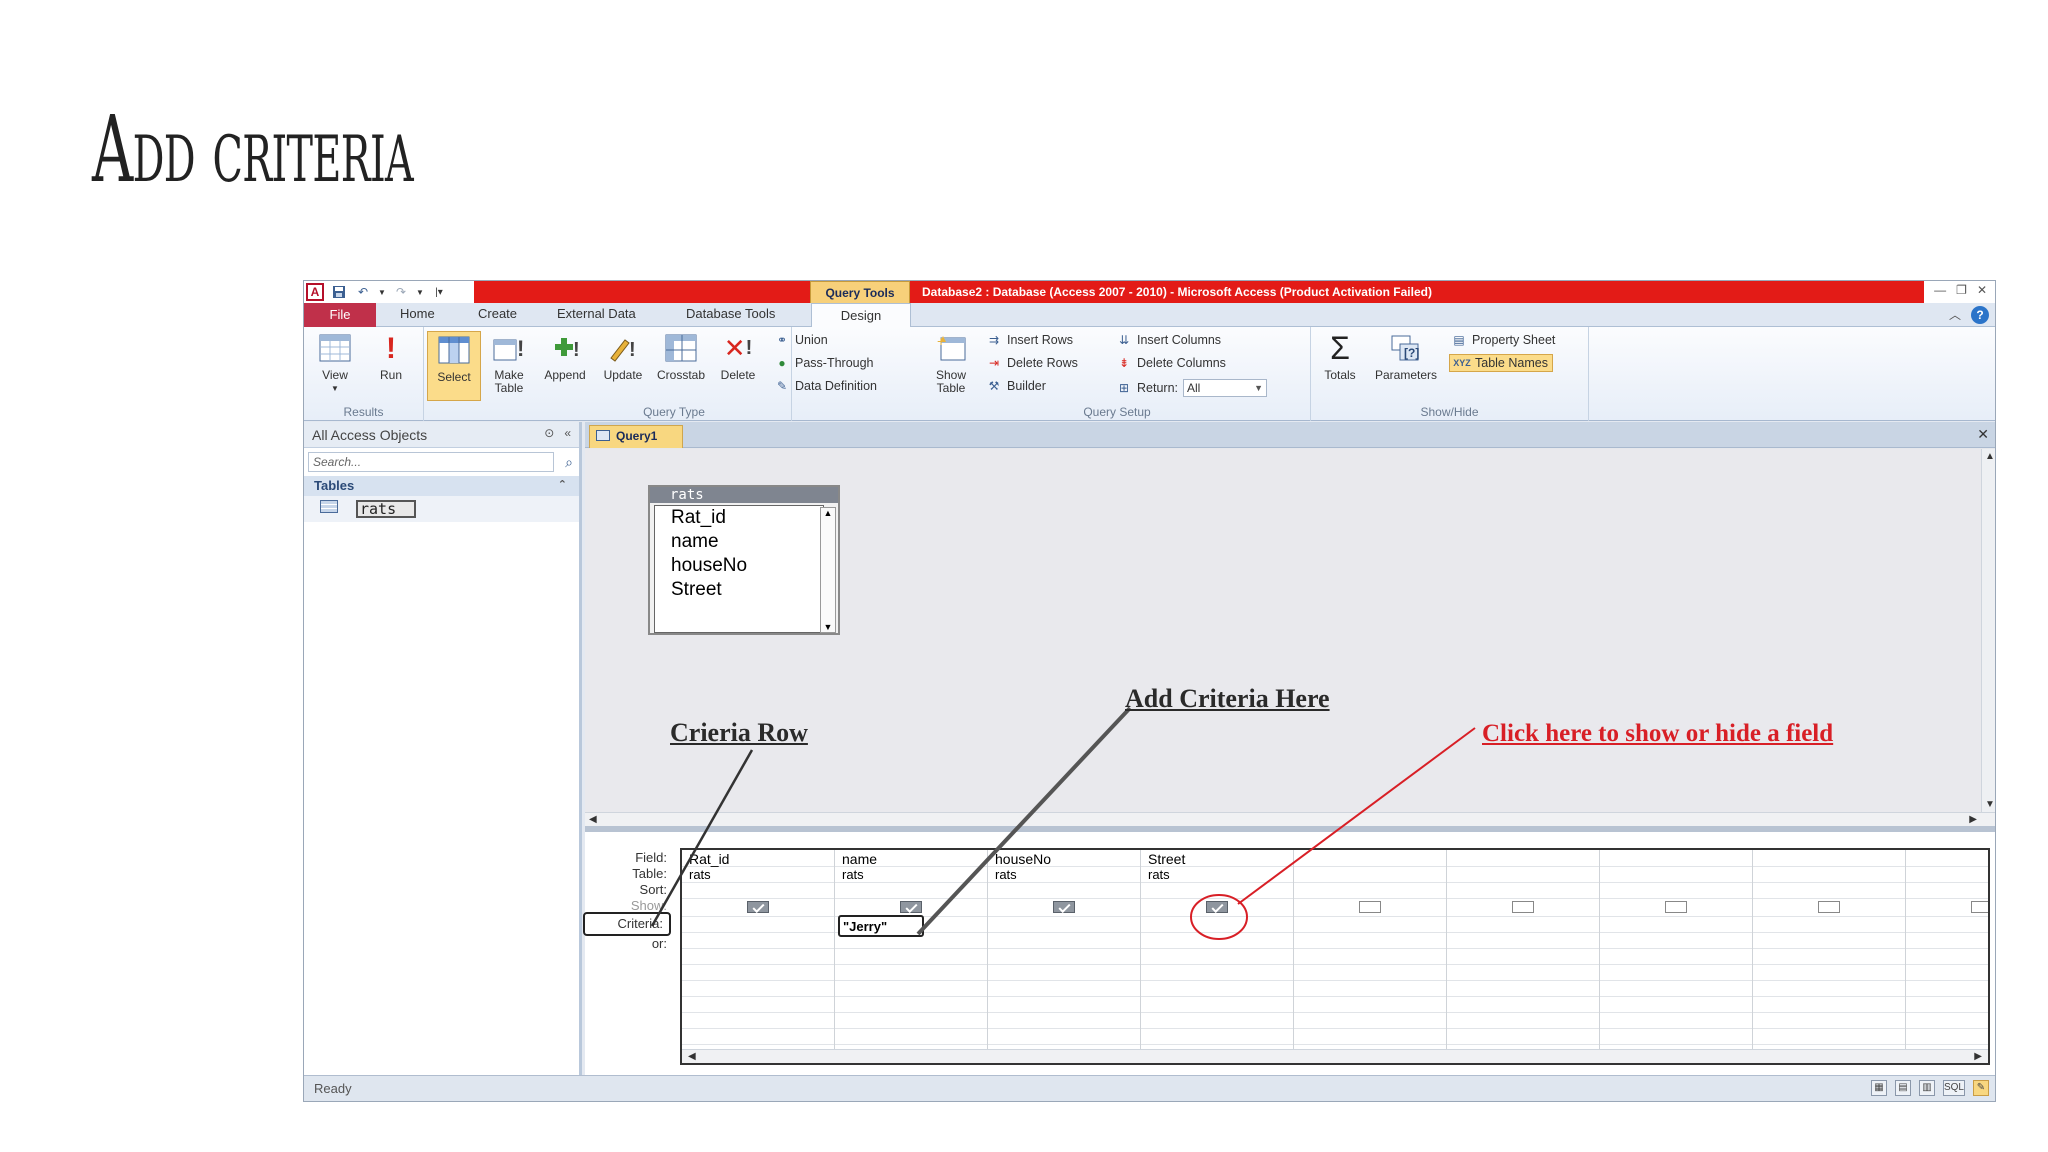 This screenshot has width=2048, height=1152. I want to click on grid-field-cell: Rat_id, so click(709, 859).